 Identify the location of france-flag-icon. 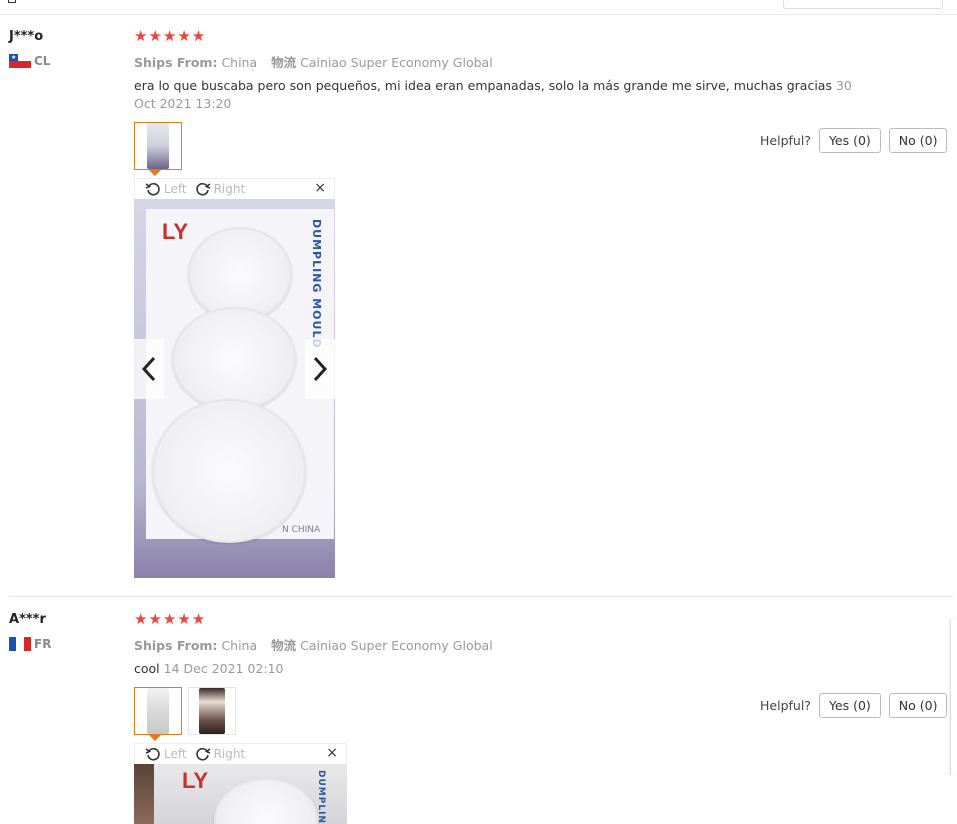
(20, 644).